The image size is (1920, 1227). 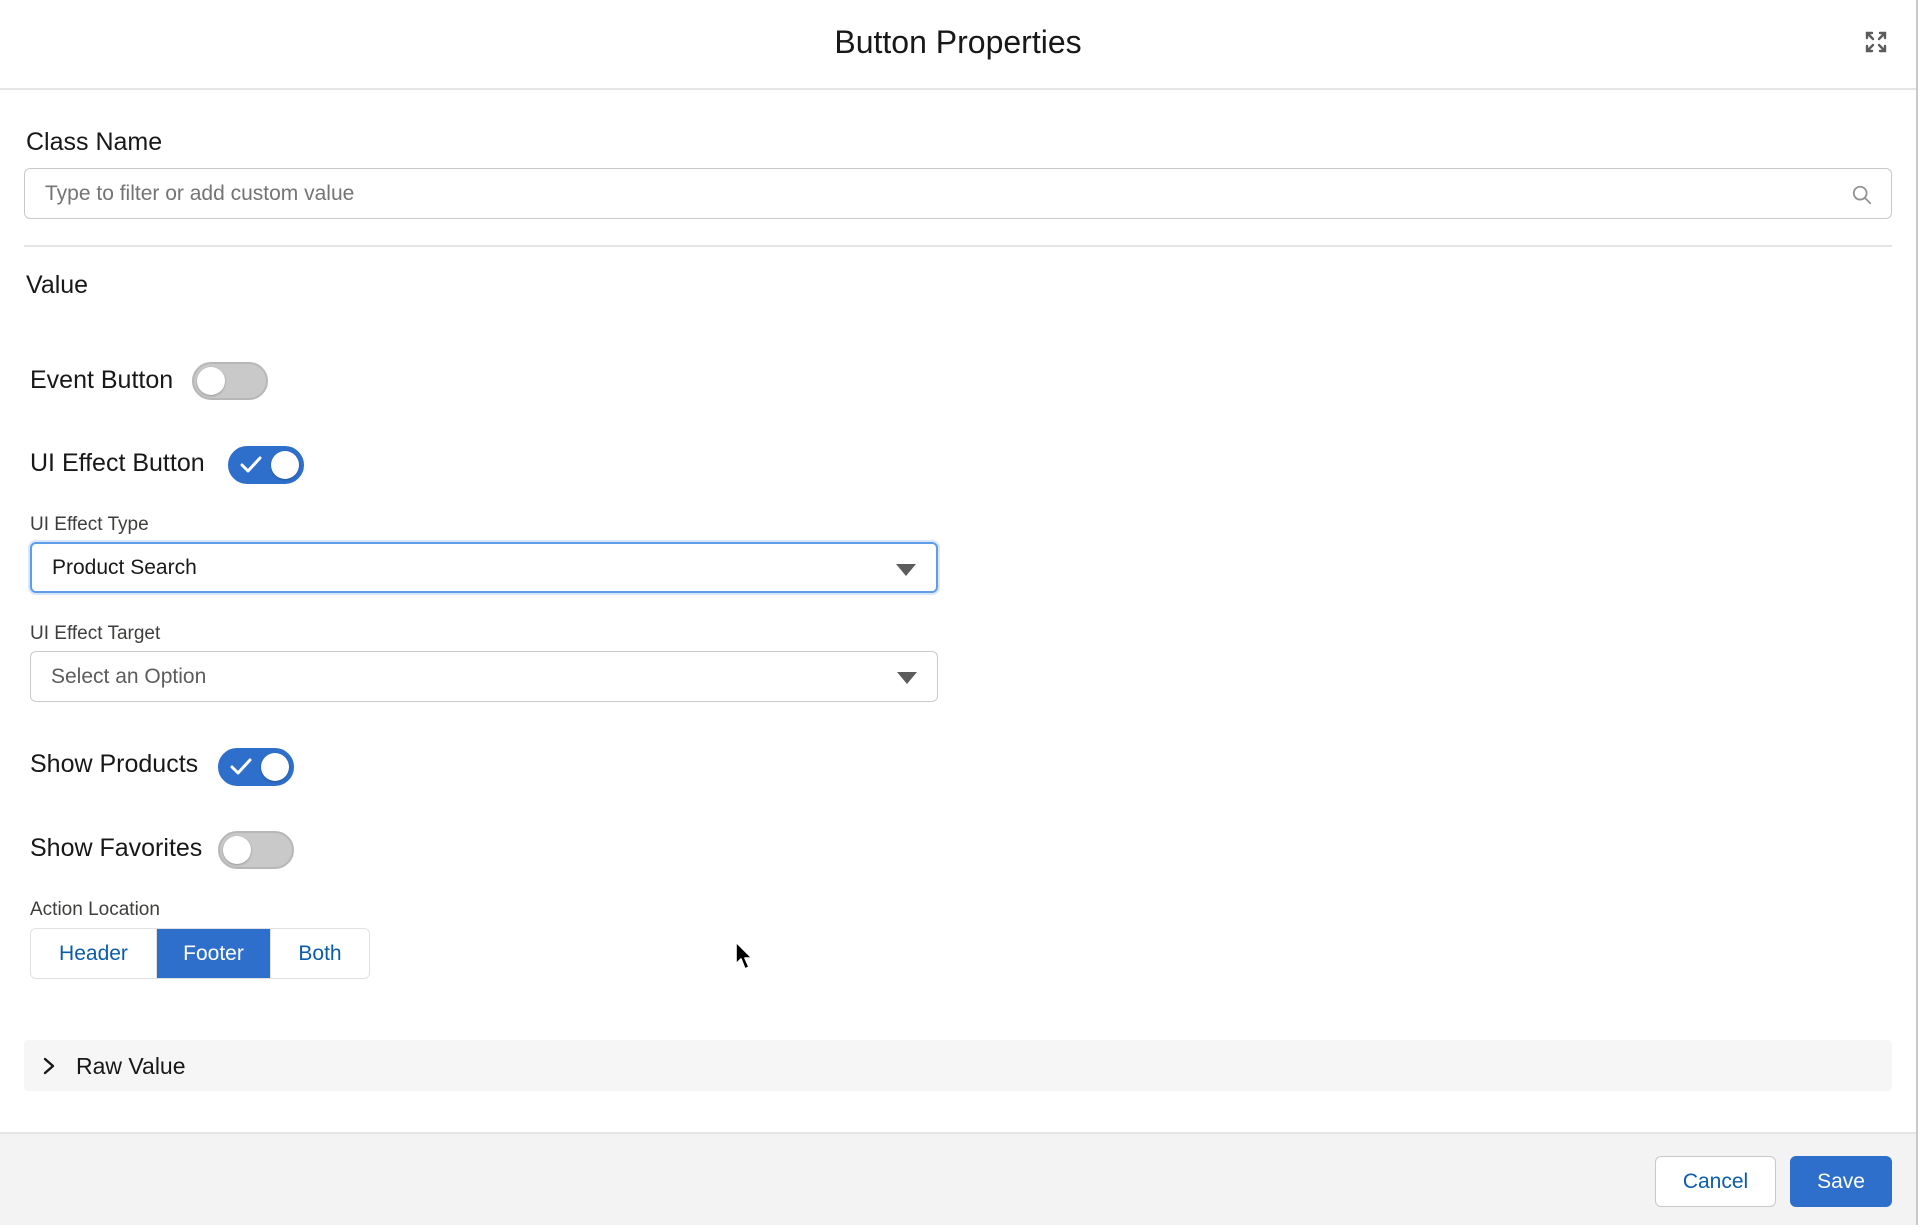 What do you see at coordinates (124, 567) in the screenshot?
I see `ui-effect-type-value: Product Search` at bounding box center [124, 567].